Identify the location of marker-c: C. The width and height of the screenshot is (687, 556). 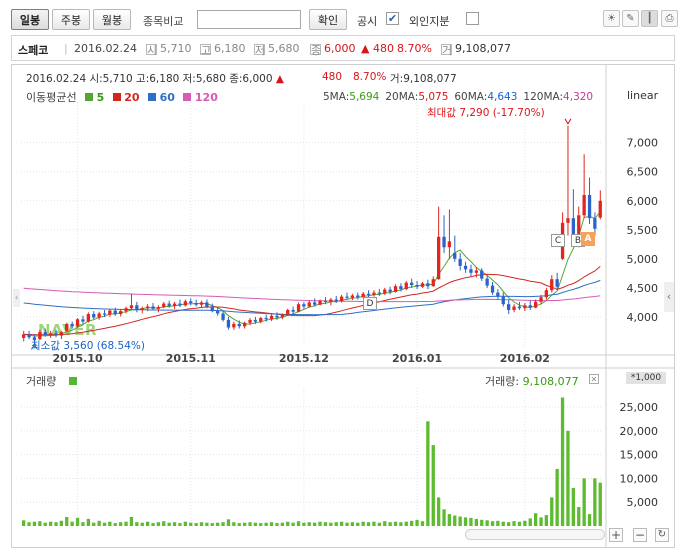
(558, 240).